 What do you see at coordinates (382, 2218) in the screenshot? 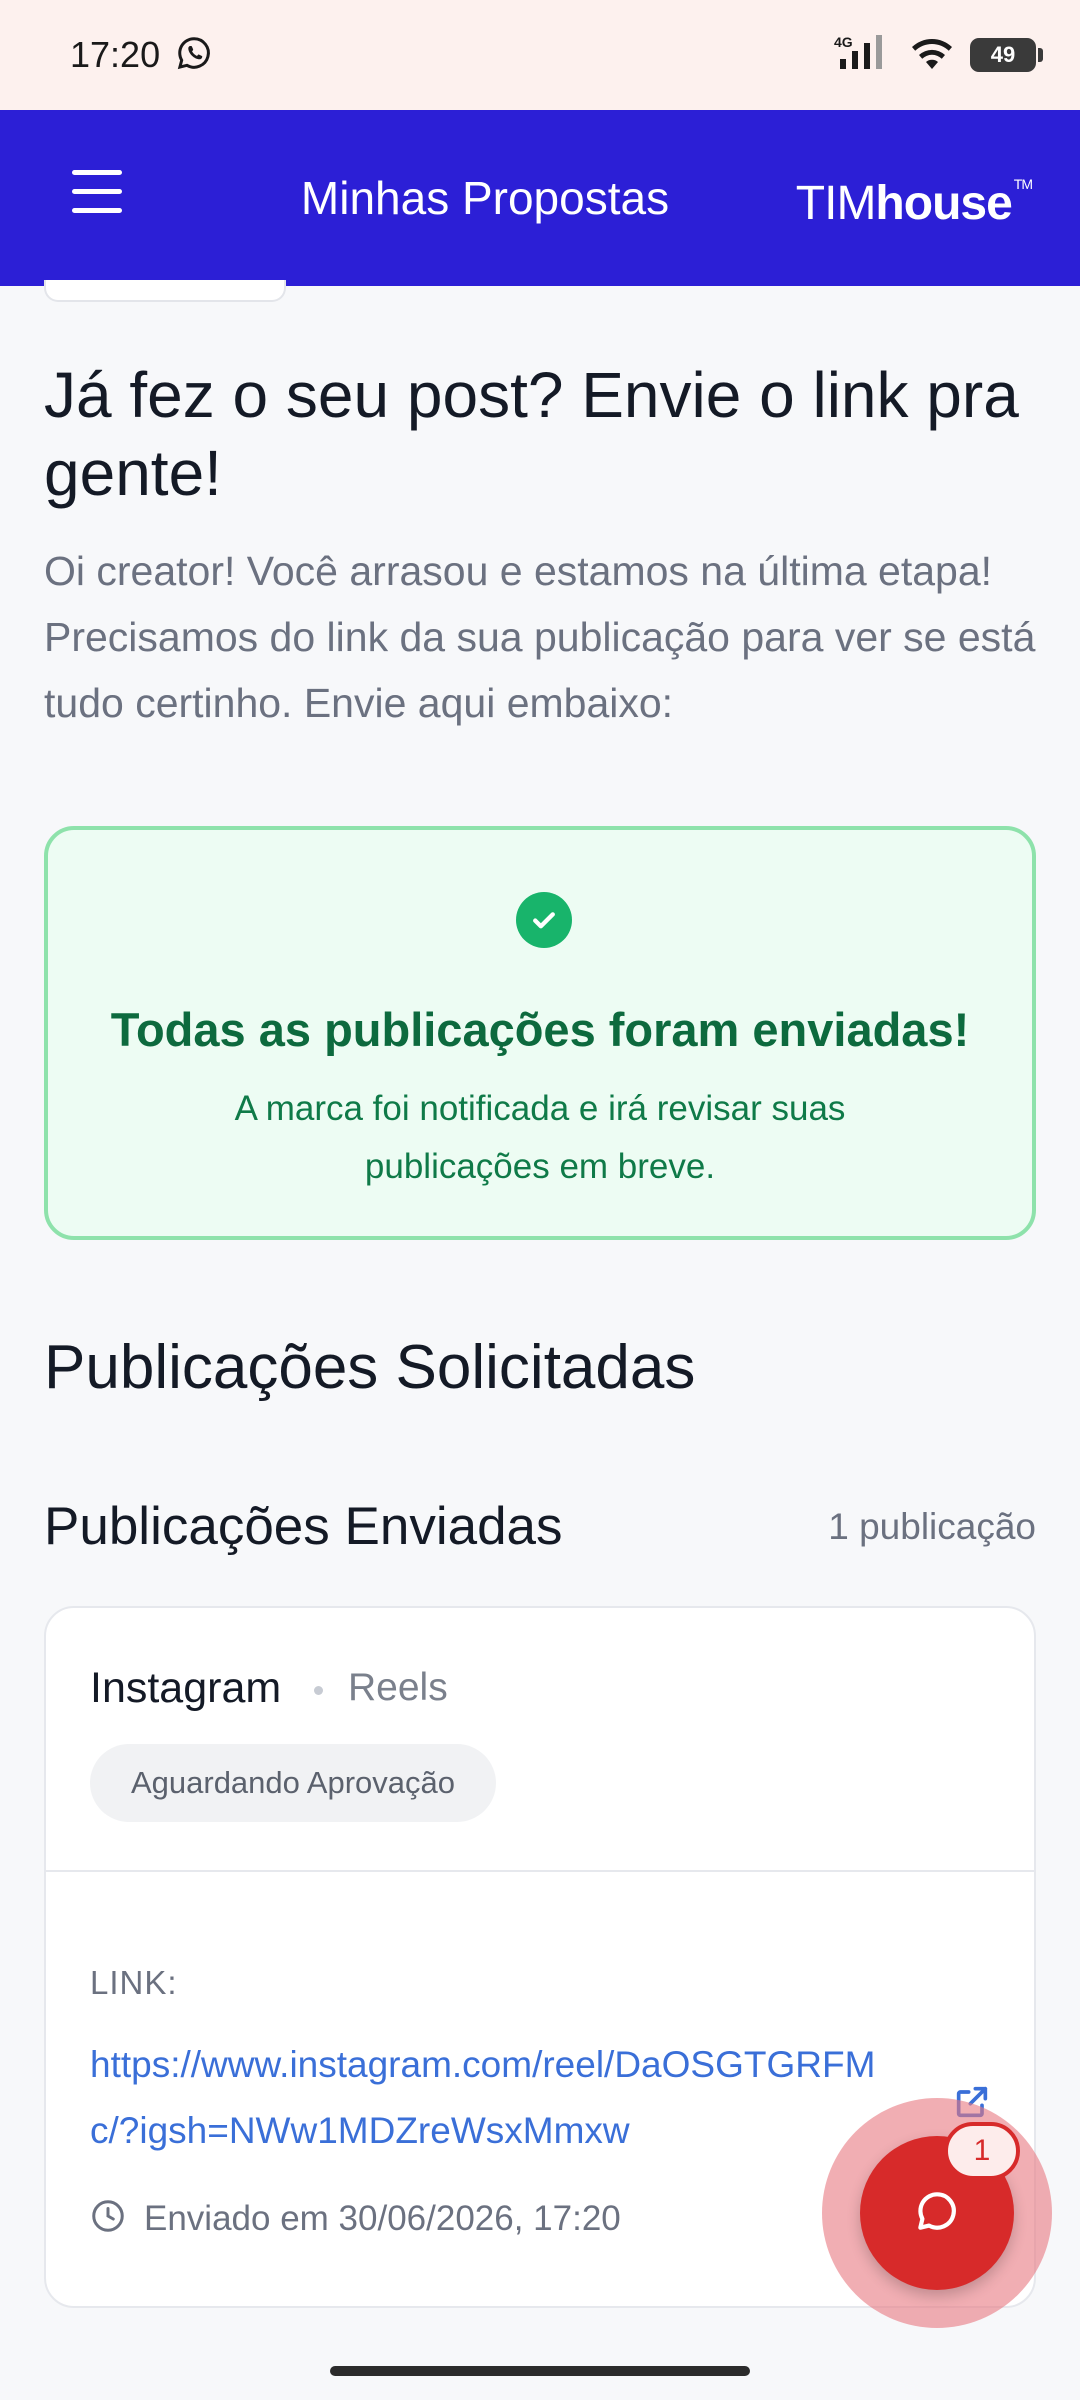
I see `sent-timestamp: Enviado em 30/06/2026, 17:20` at bounding box center [382, 2218].